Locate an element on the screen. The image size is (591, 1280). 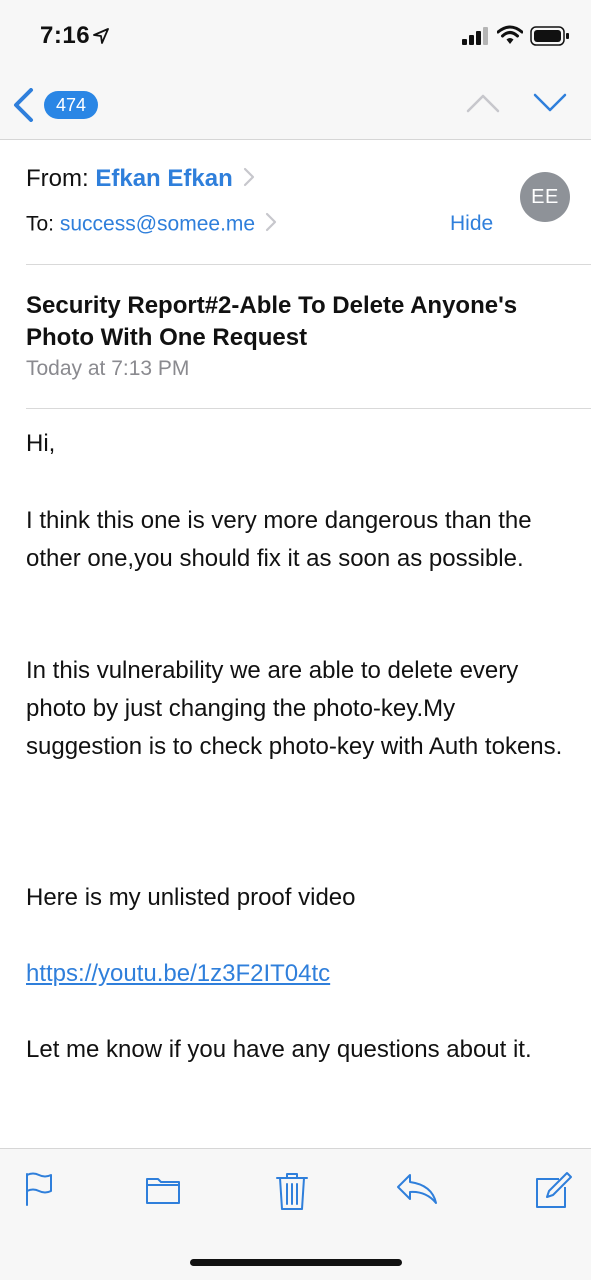
folder-icon is located at coordinates (163, 1191).